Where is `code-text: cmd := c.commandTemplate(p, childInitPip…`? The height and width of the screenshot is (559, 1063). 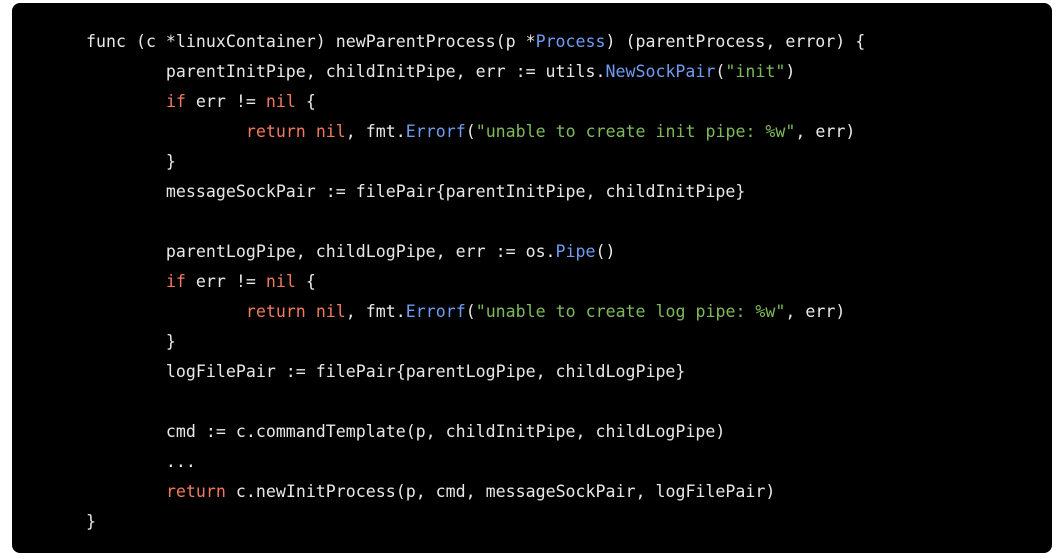
code-text: cmd := c.commandTemplate(p, childInitPip… is located at coordinates (406, 431).